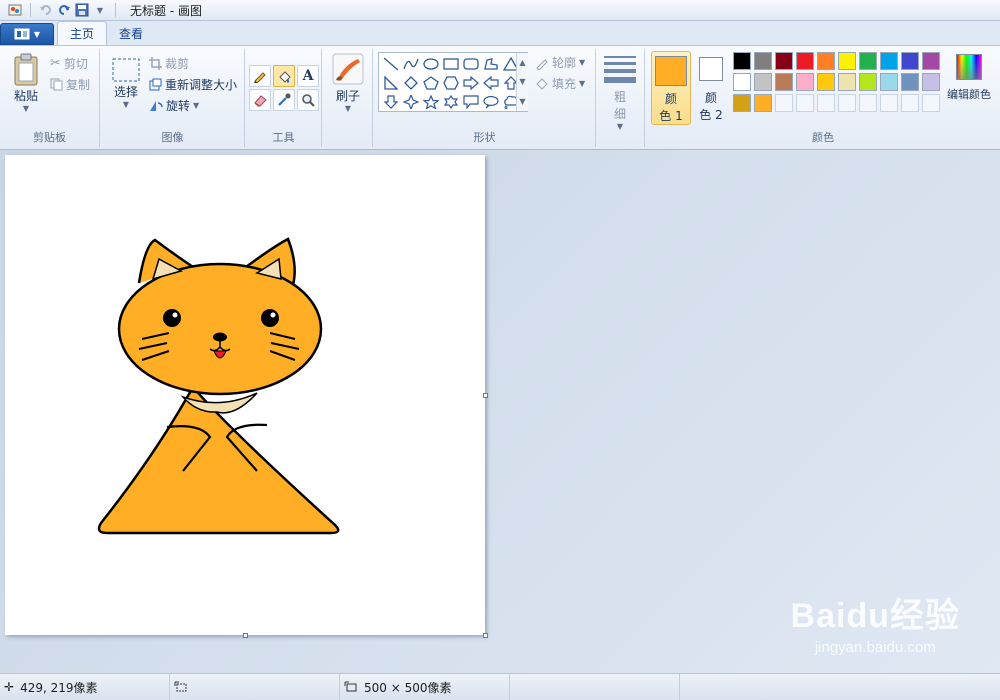 Image resolution: width=1000 pixels, height=700 pixels. What do you see at coordinates (485, 395) in the screenshot?
I see `resize-handle-right` at bounding box center [485, 395].